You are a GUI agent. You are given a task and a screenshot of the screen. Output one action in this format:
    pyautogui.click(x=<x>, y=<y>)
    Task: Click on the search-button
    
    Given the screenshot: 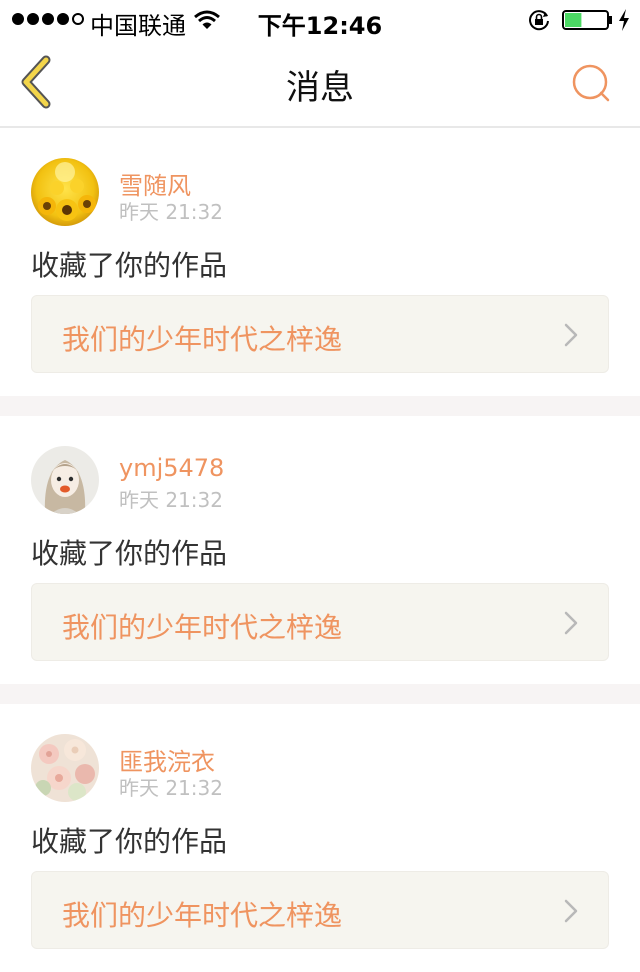 What is the action you would take?
    pyautogui.click(x=591, y=84)
    